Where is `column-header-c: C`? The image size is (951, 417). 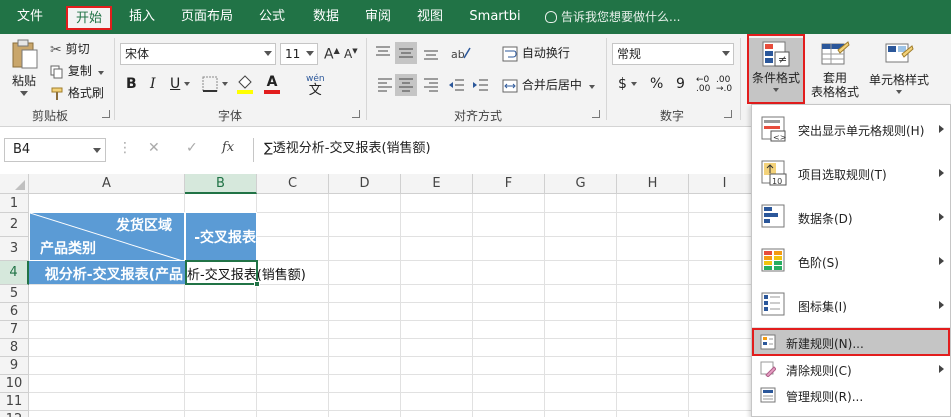 column-header-c: C is located at coordinates (293, 184).